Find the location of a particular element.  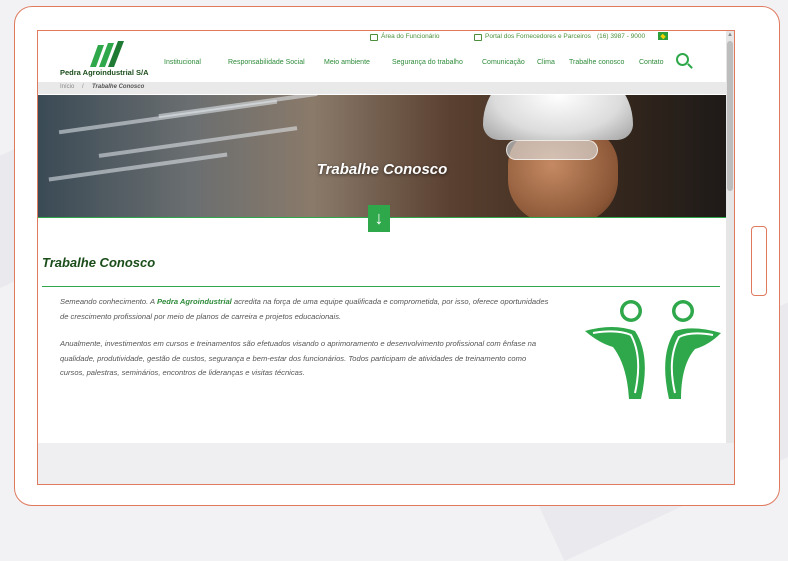

hero-worker-helmet is located at coordinates (558, 117).